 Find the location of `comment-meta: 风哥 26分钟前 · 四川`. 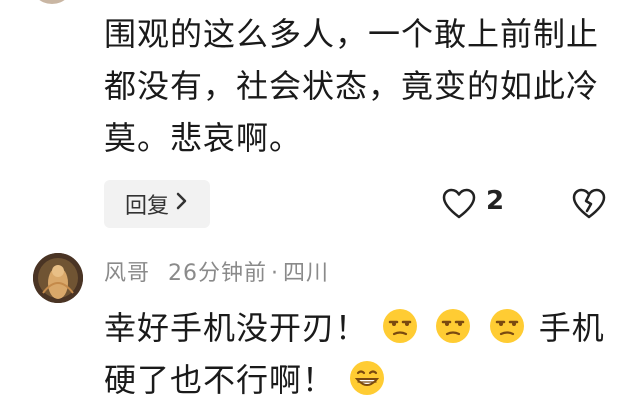

comment-meta: 风哥 26分钟前 · 四川 is located at coordinates (217, 273).